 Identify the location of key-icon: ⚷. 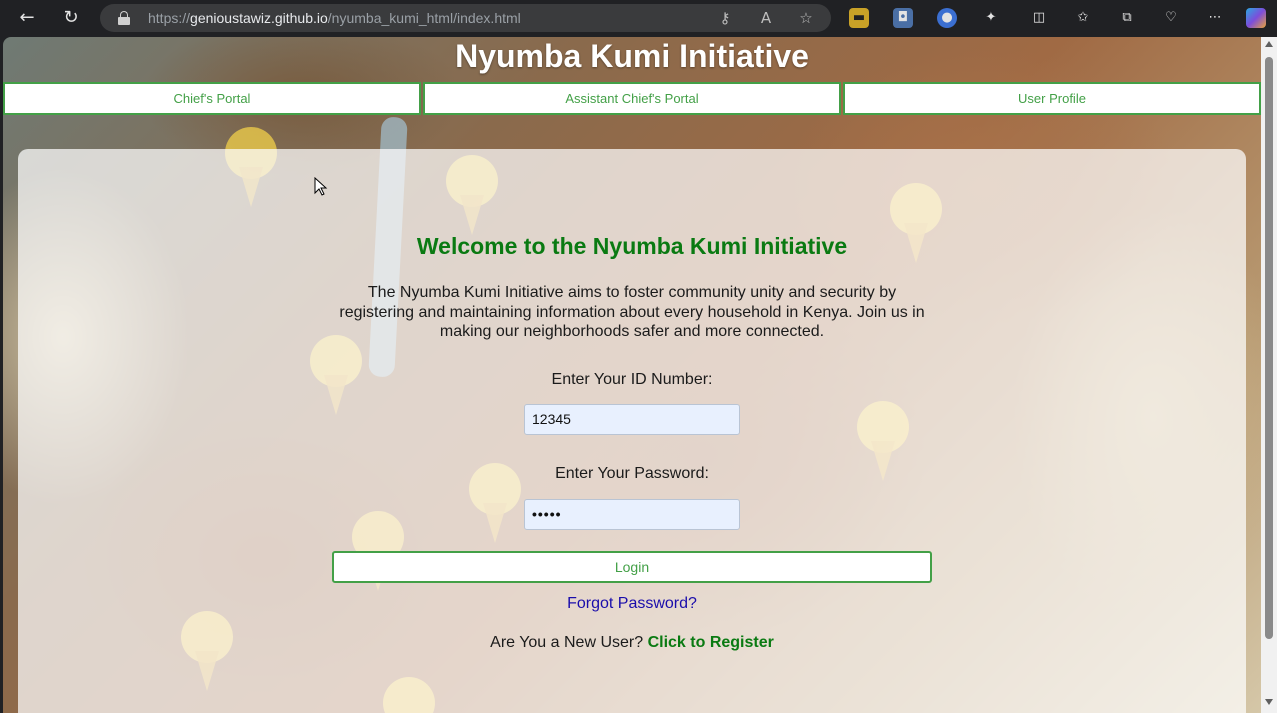
(725, 18).